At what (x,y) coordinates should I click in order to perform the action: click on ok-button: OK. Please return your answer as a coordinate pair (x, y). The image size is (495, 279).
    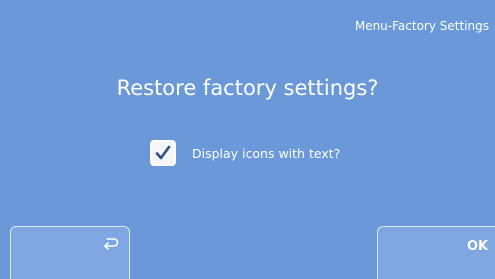
    Looking at the image, I should click on (436, 252).